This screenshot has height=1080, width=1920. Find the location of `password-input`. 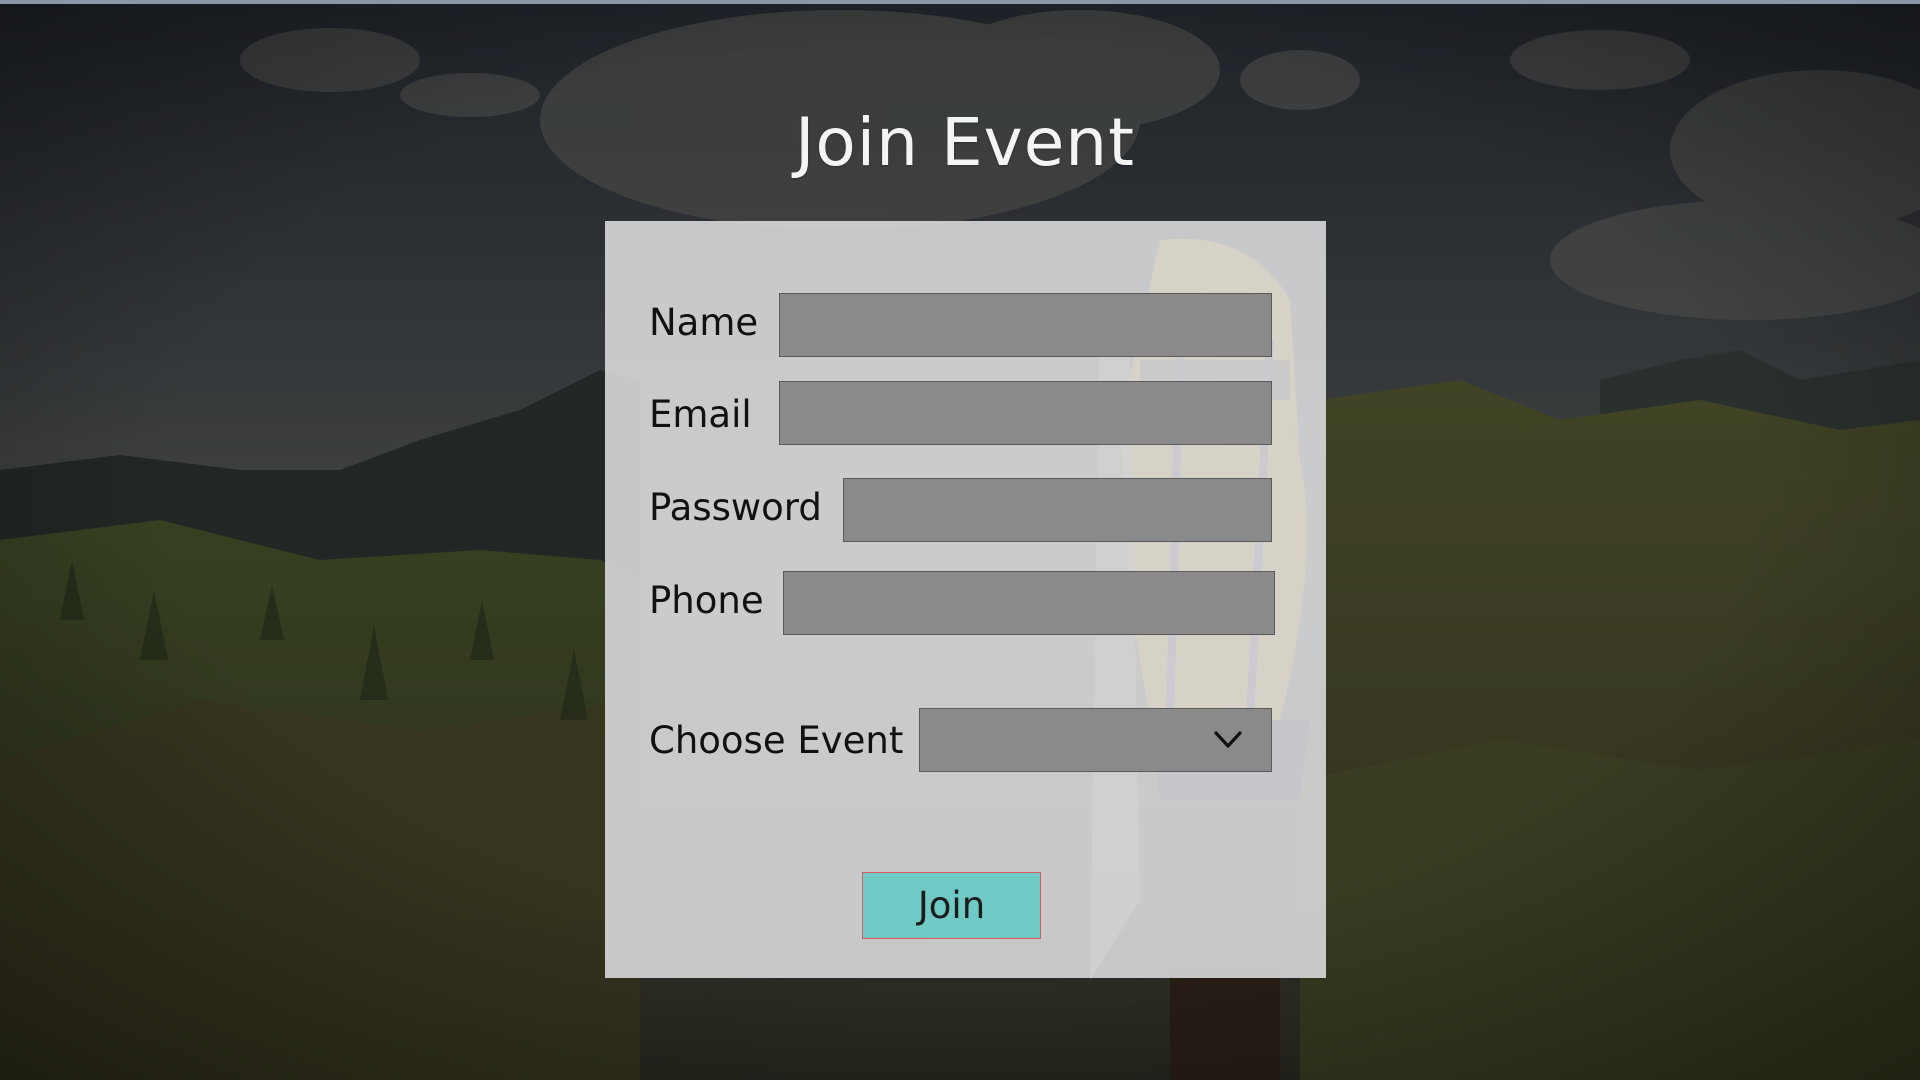

password-input is located at coordinates (1057, 510).